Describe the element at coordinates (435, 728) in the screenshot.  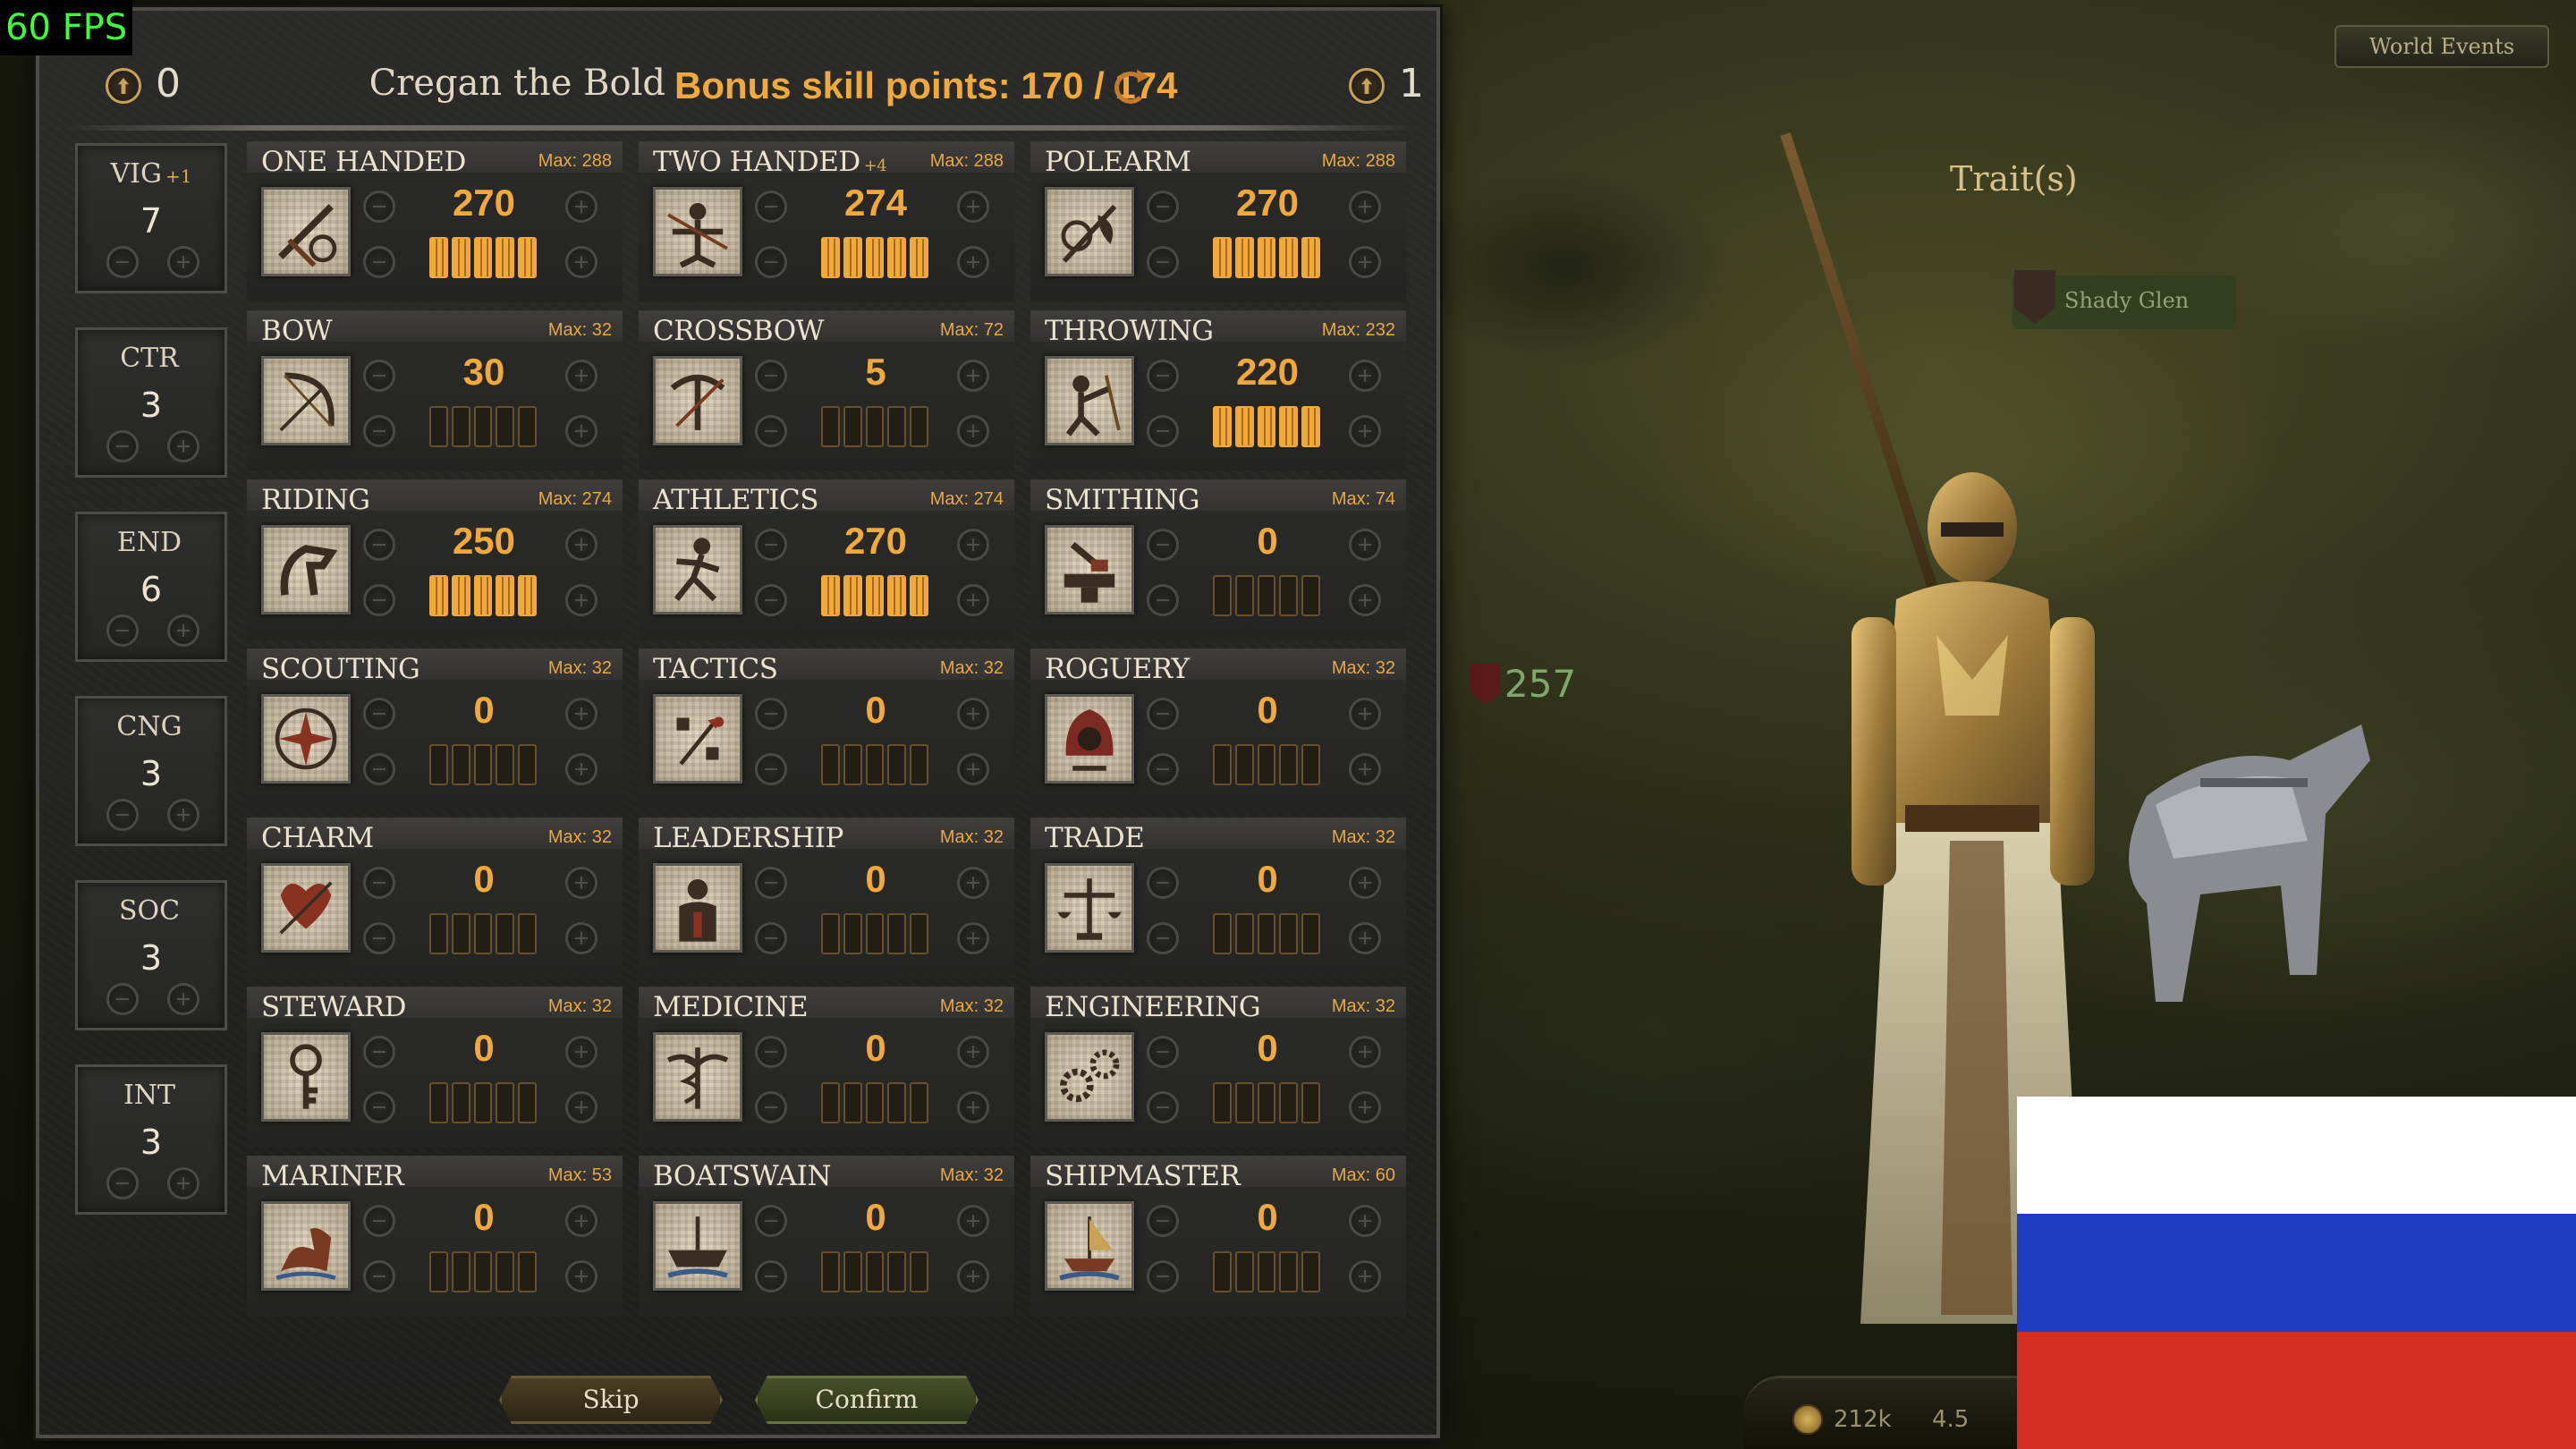
I see `skill-scouting: SCOUTING Max: 32 0` at that location.